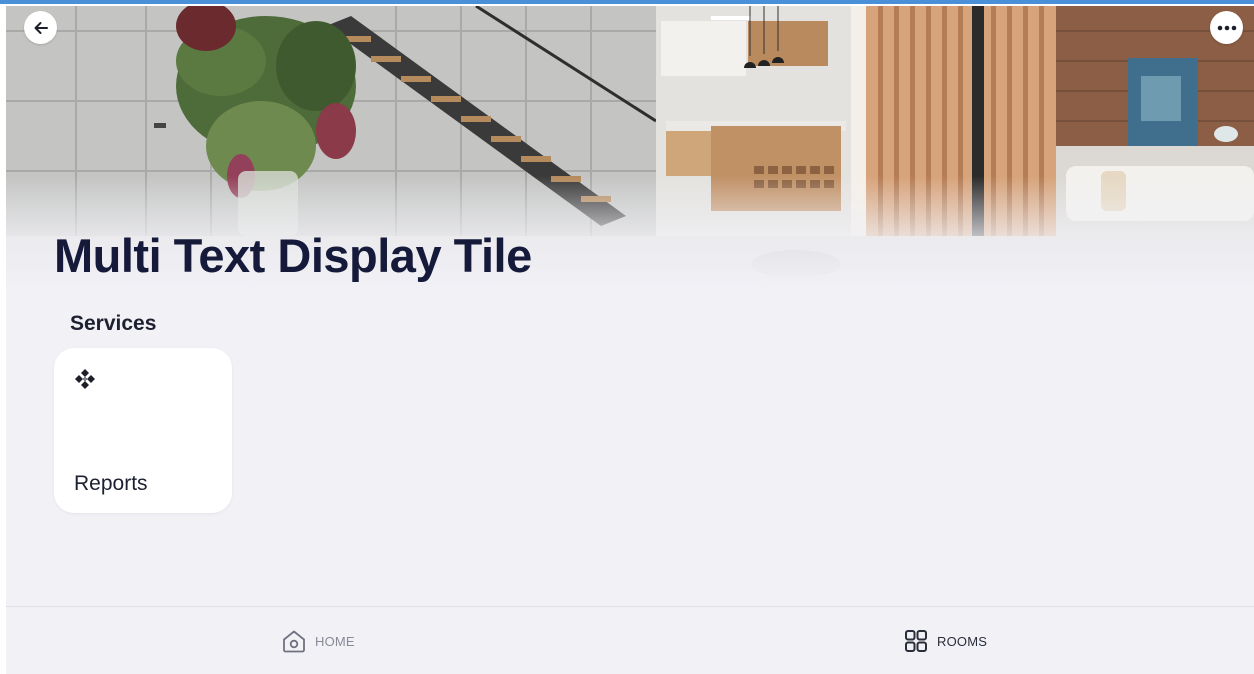  I want to click on more-horizontal-icon, so click(1226, 27).